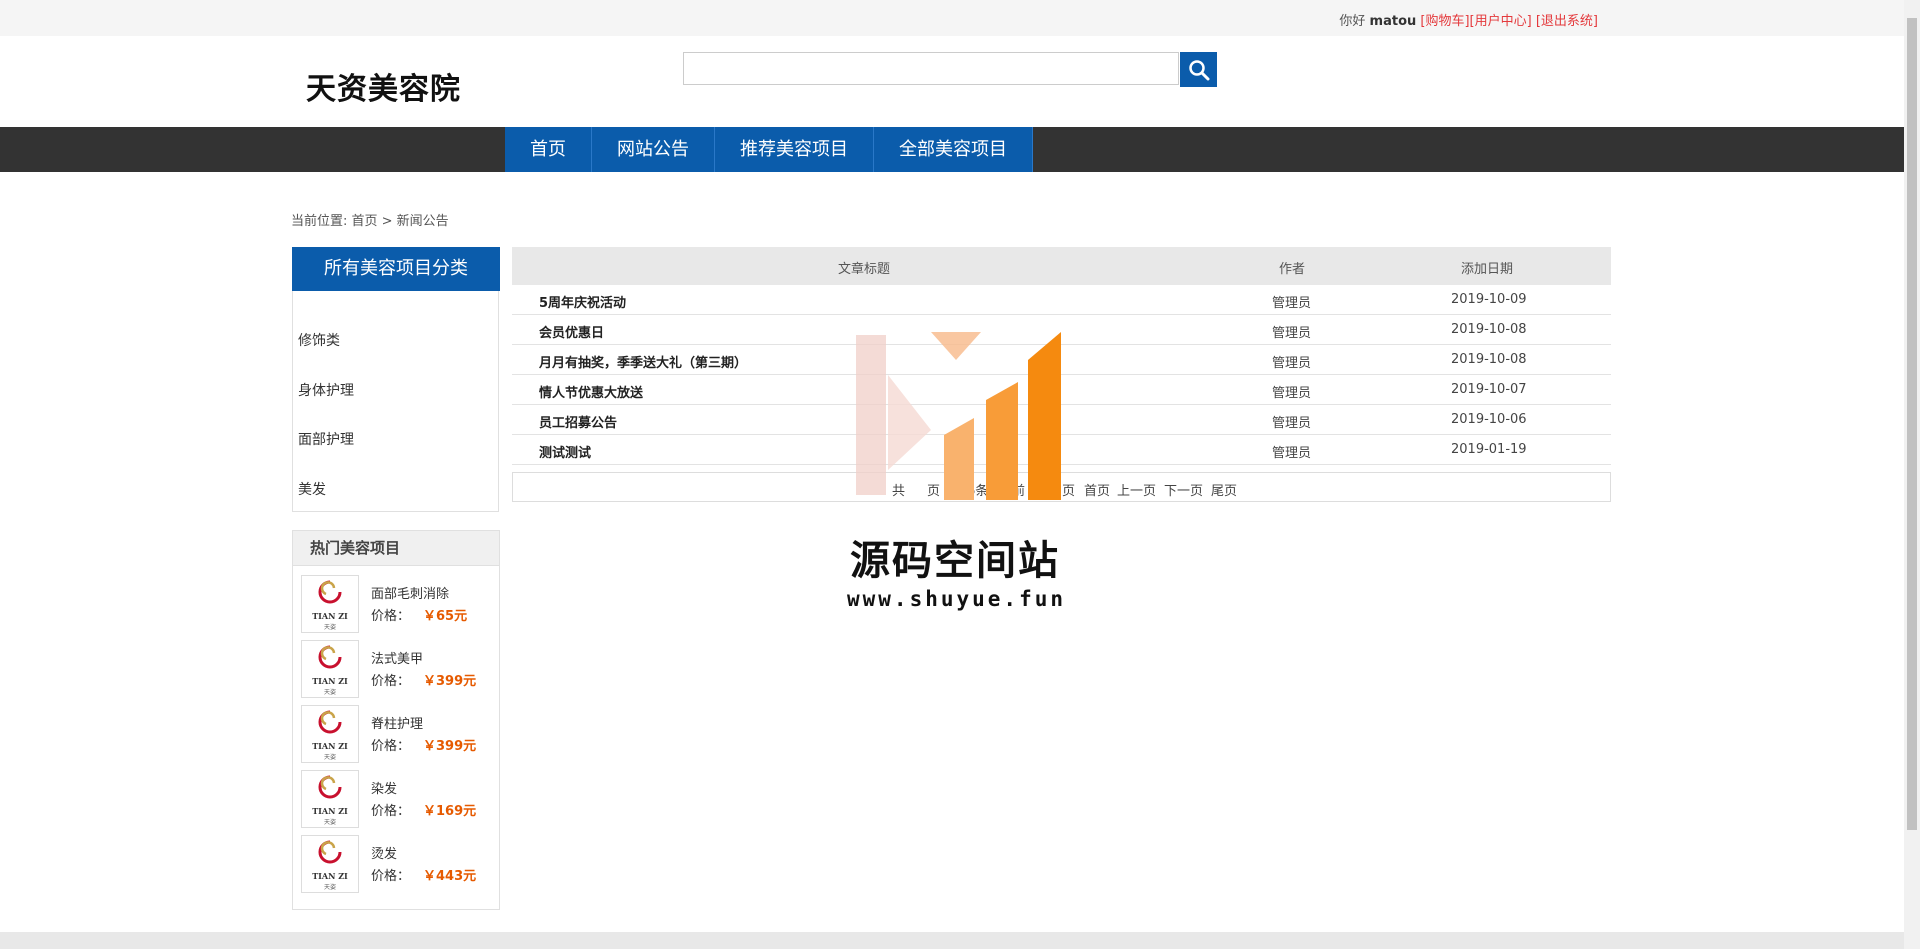 Image resolution: width=1920 pixels, height=949 pixels. Describe the element at coordinates (1061, 266) in the screenshot. I see `table-header: 文章标题 作者 添加日期` at that location.